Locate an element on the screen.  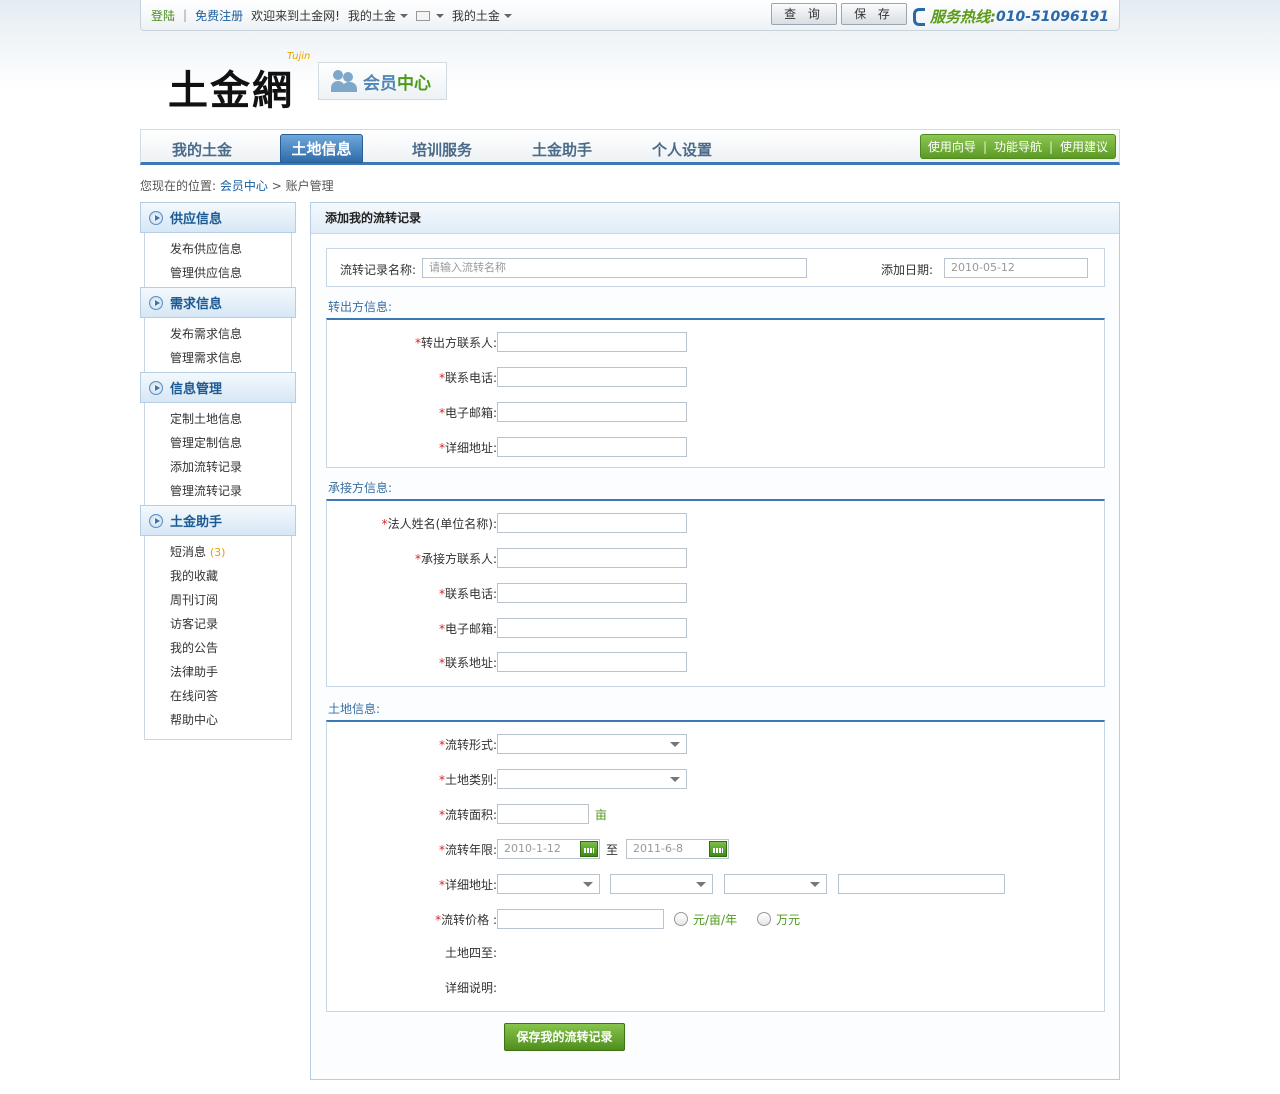
nav-item-land-info: 土地信息 is located at coordinates (321, 148).